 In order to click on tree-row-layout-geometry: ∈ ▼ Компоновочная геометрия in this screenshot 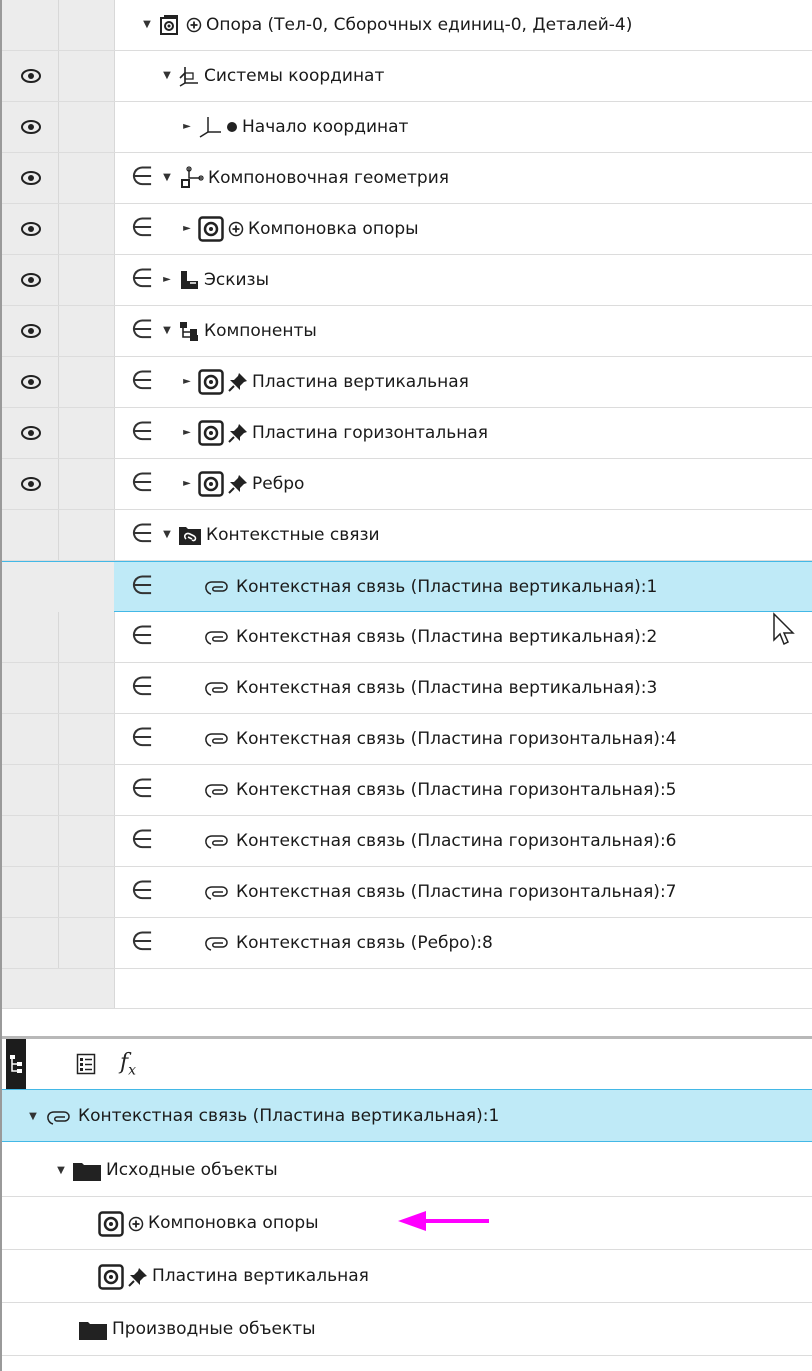, I will do `click(407, 178)`.